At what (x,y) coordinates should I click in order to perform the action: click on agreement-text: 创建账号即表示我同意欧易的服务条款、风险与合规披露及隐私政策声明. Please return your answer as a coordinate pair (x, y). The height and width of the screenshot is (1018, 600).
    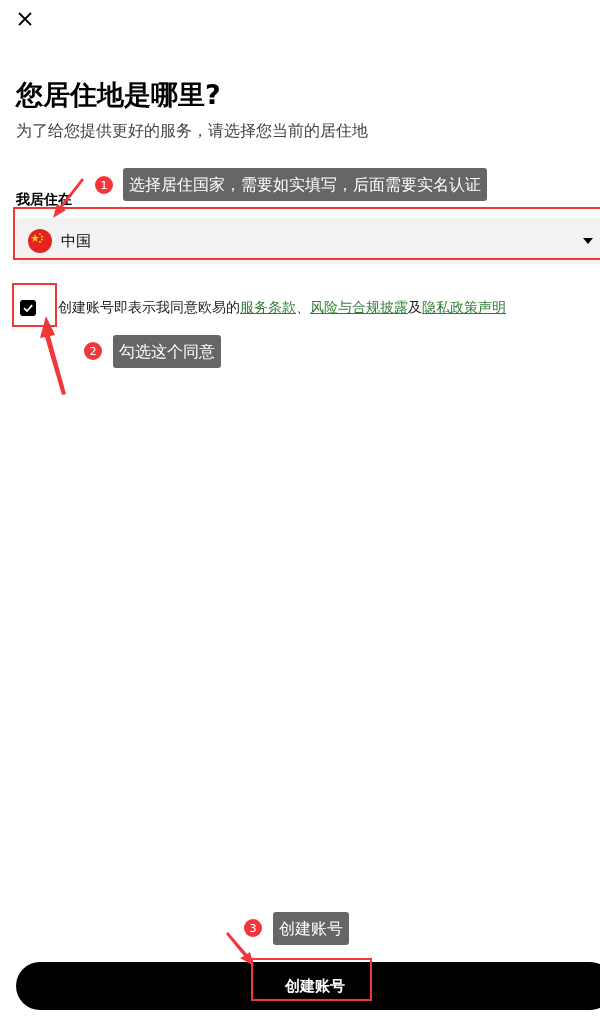
    Looking at the image, I should click on (282, 308).